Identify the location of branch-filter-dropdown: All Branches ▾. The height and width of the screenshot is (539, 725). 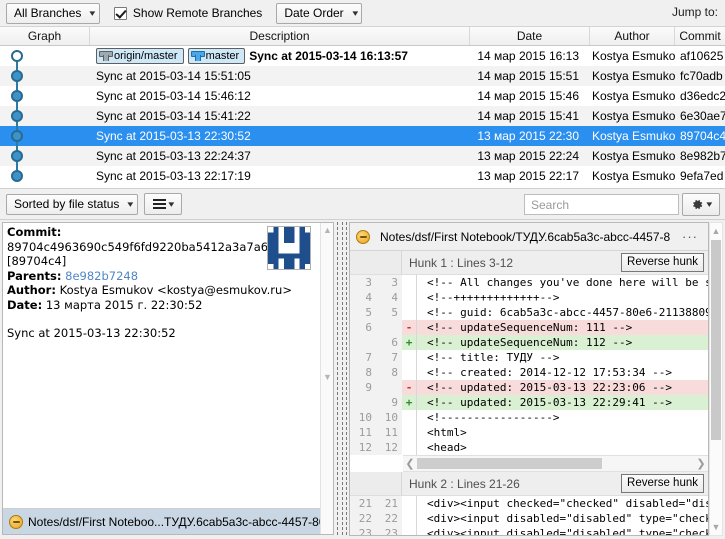
(53, 13).